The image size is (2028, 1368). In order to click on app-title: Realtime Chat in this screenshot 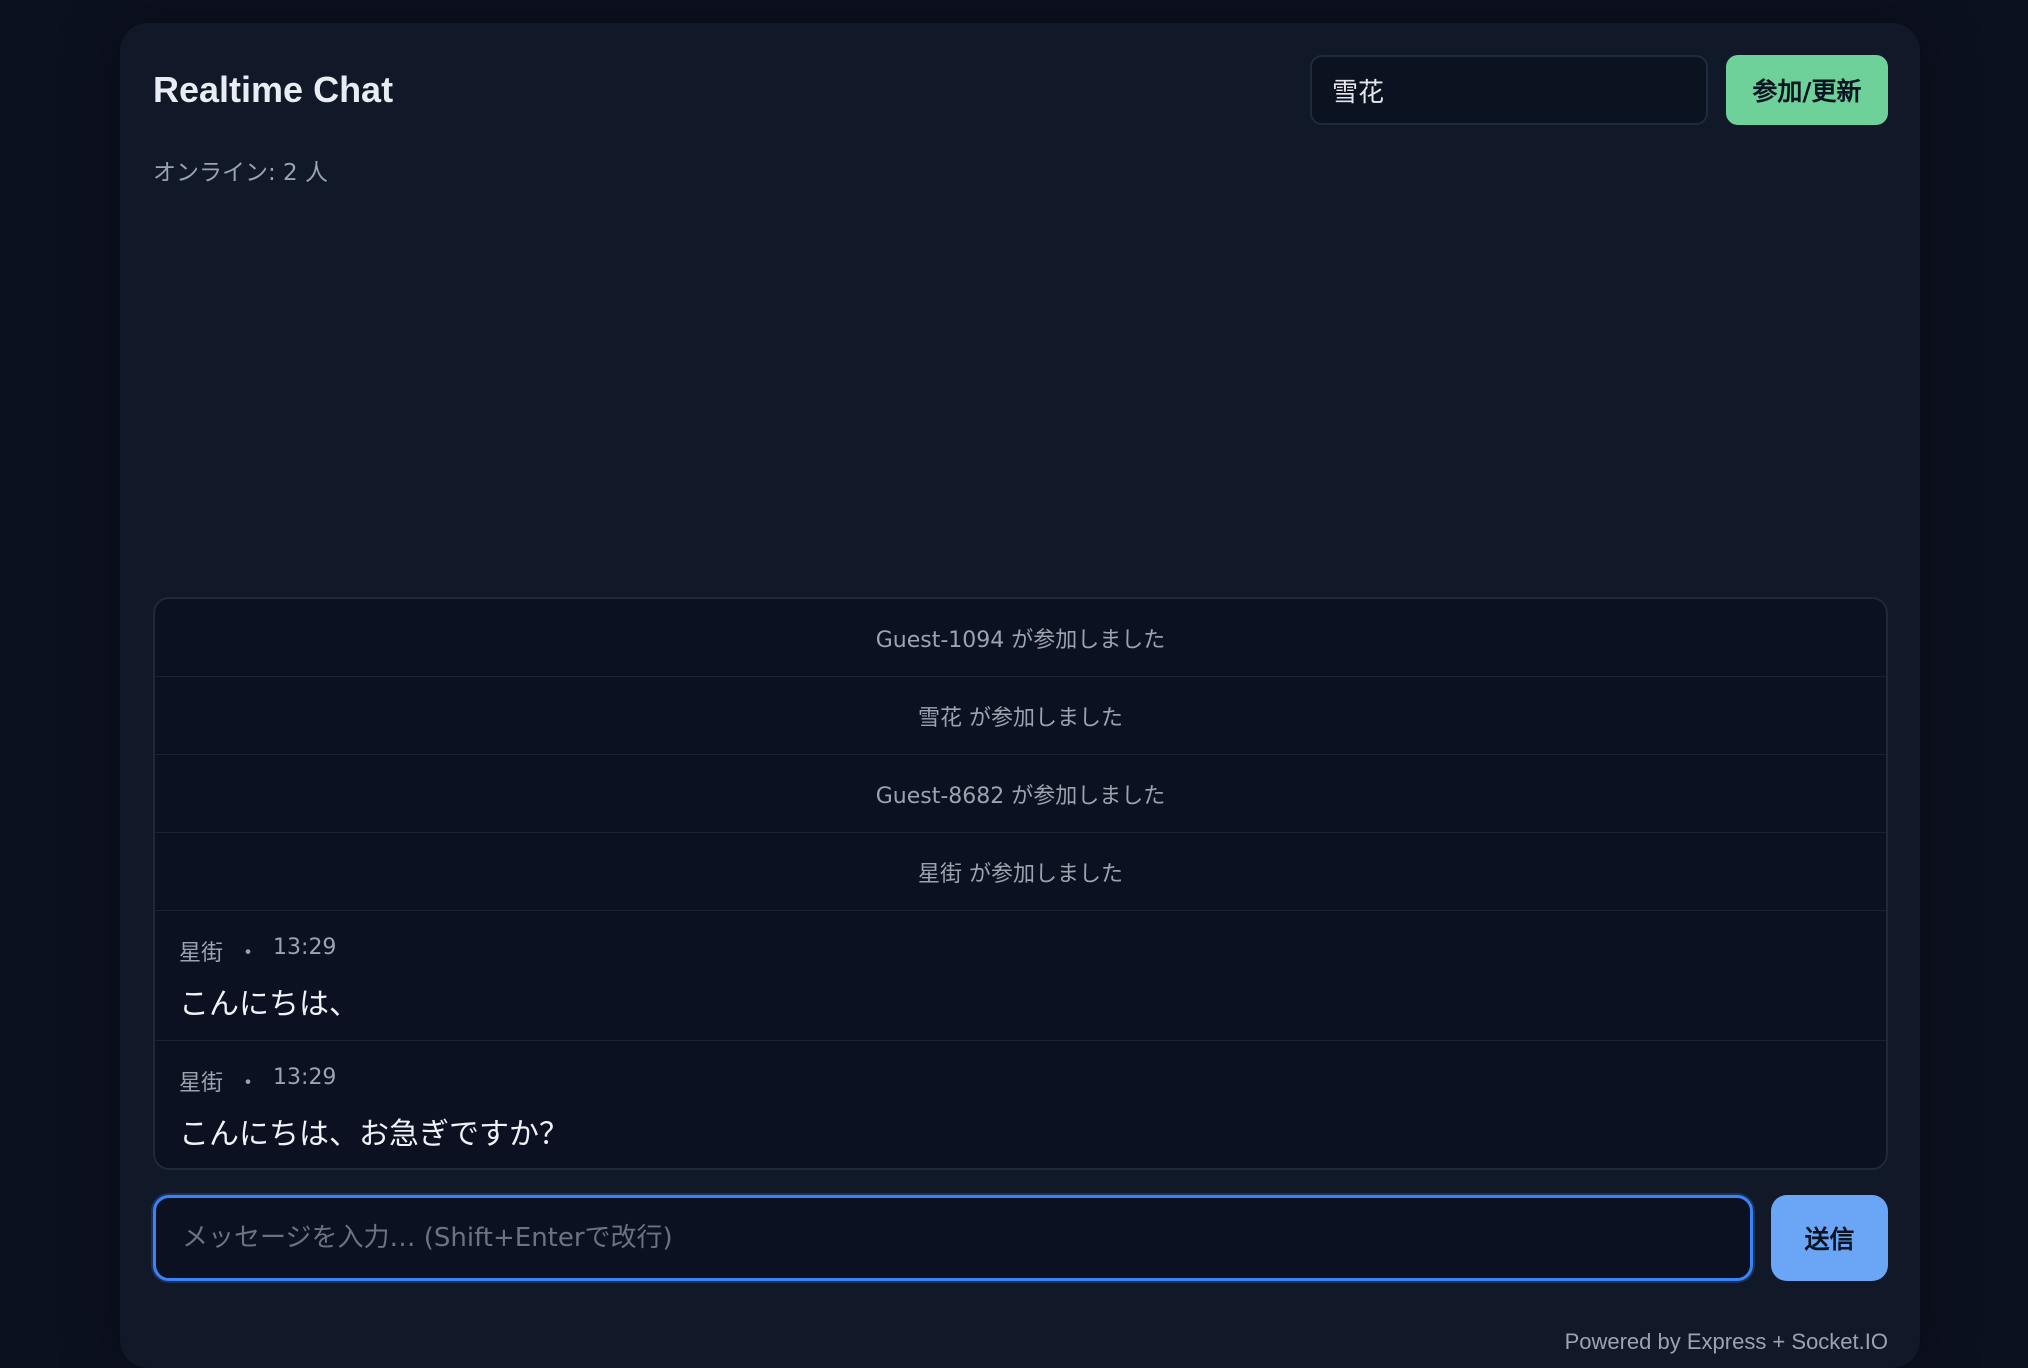, I will do `click(273, 89)`.